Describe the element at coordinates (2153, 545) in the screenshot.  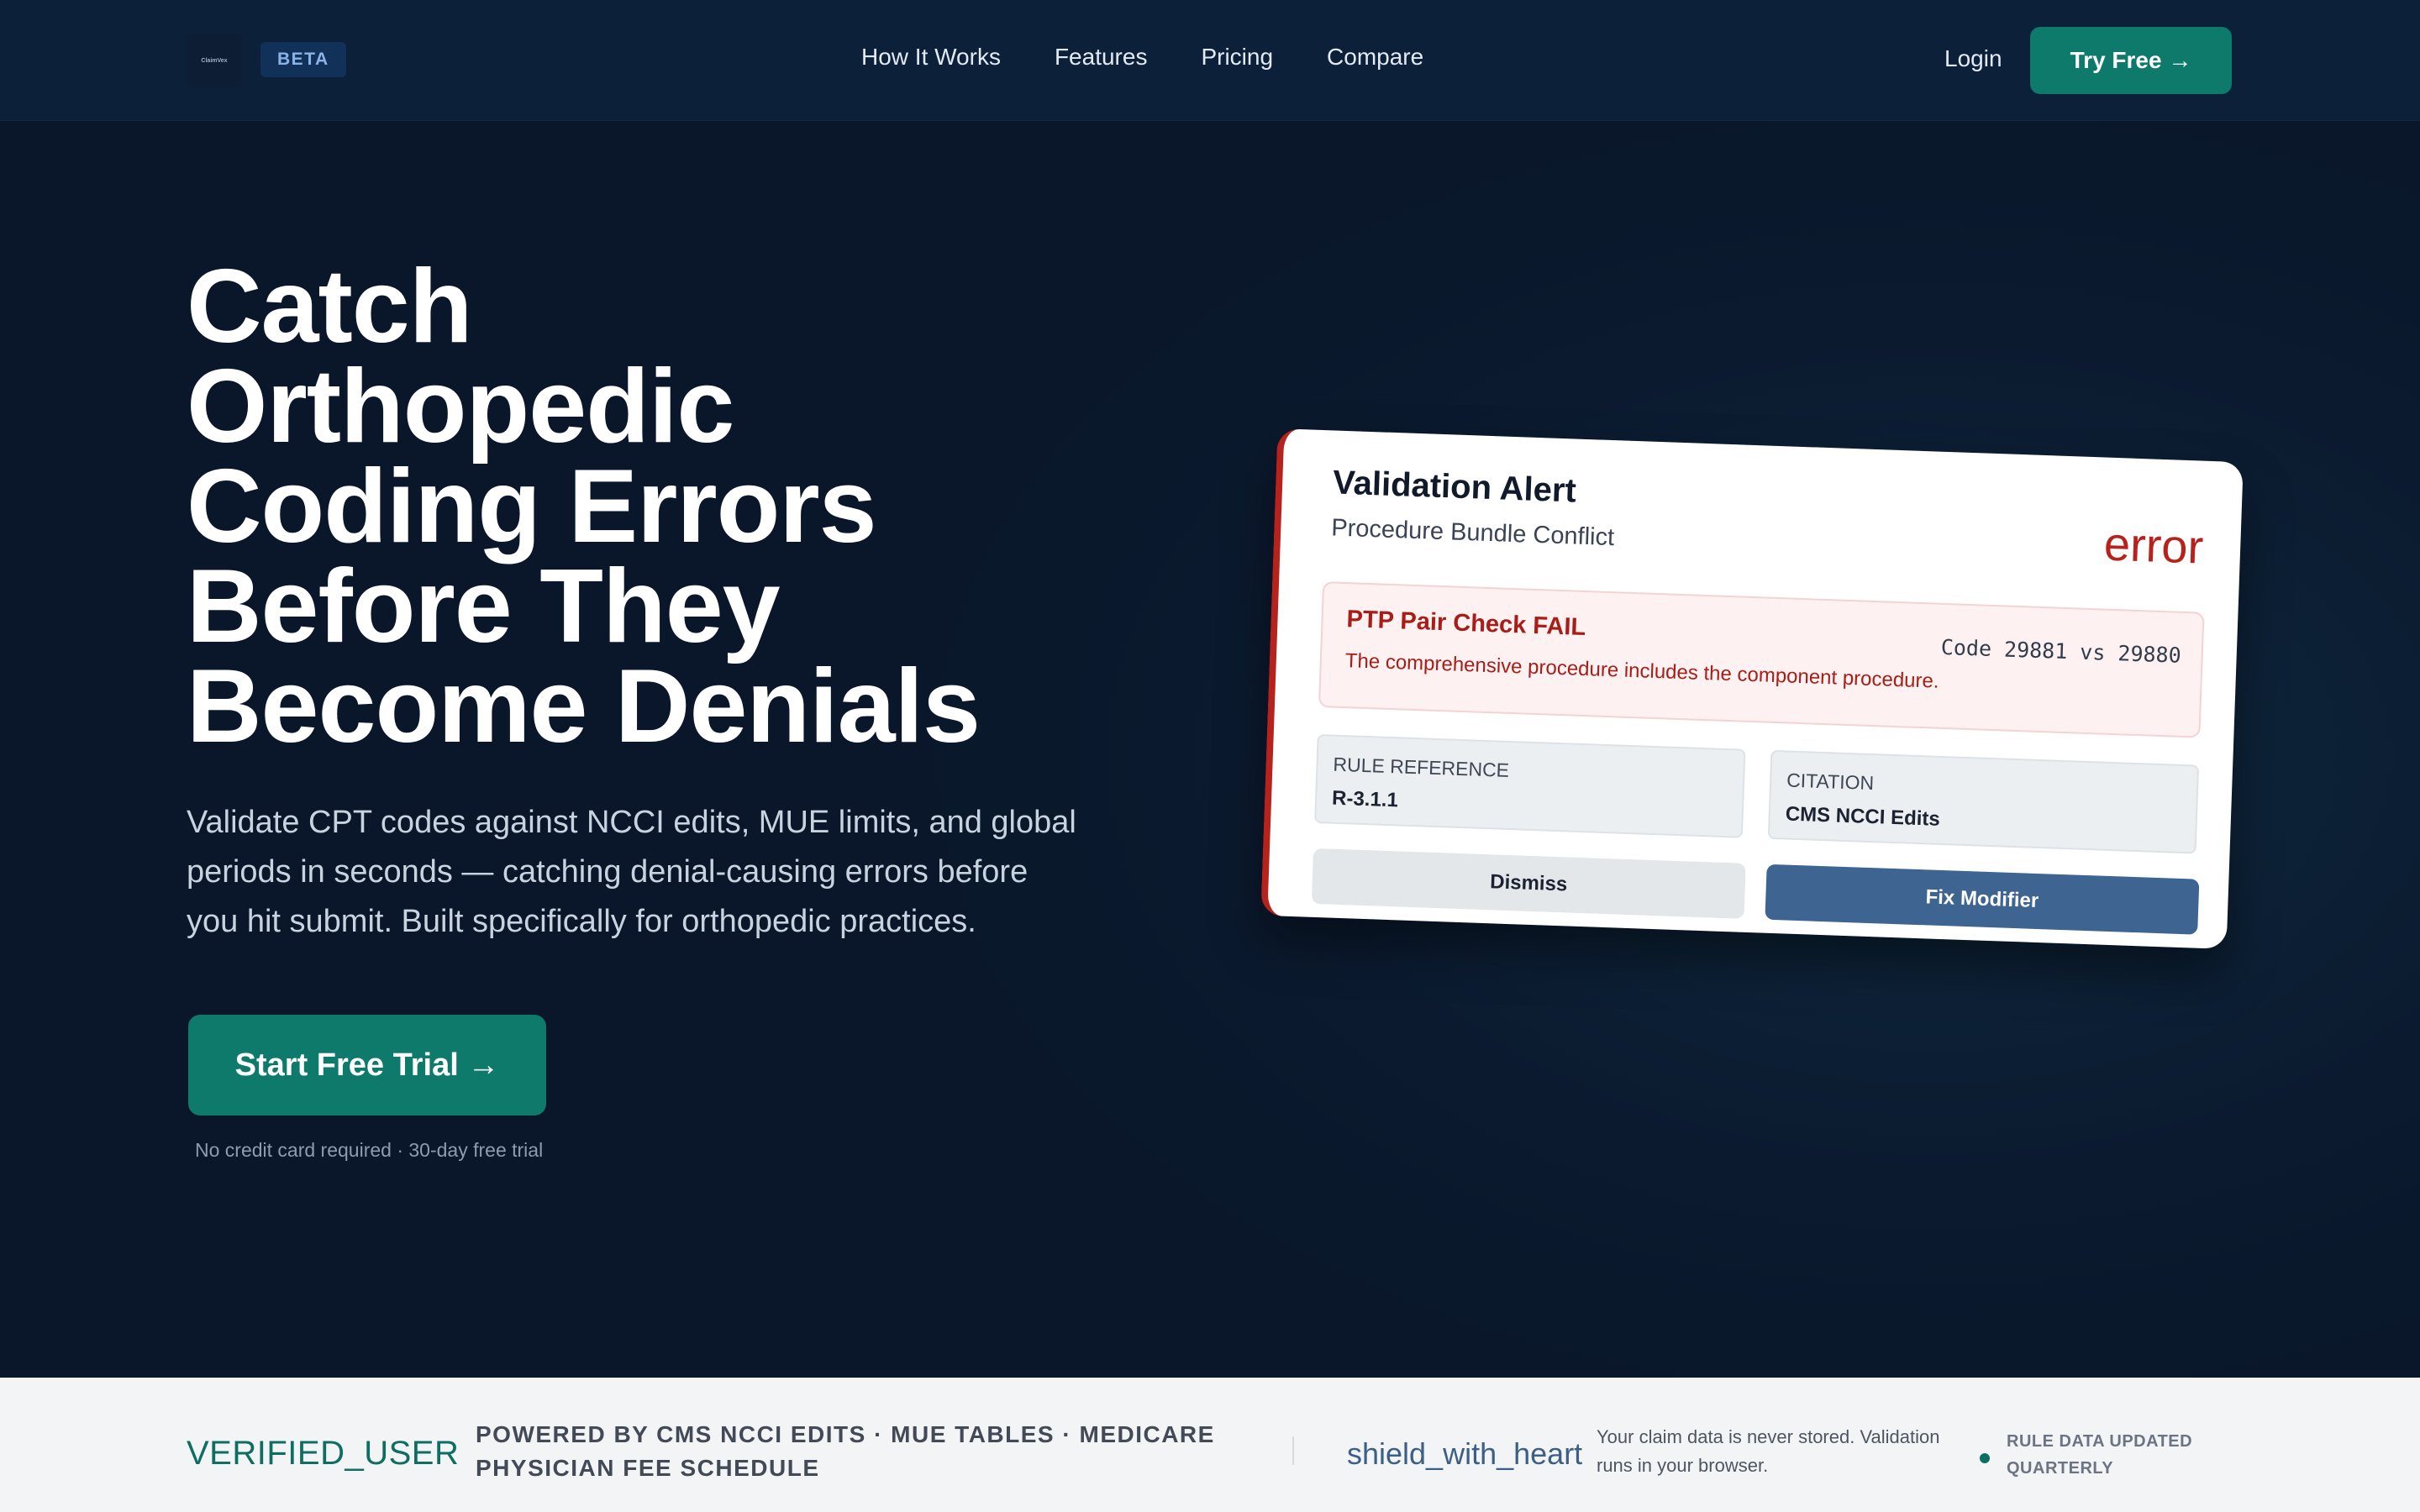
I see `status-label: error` at that location.